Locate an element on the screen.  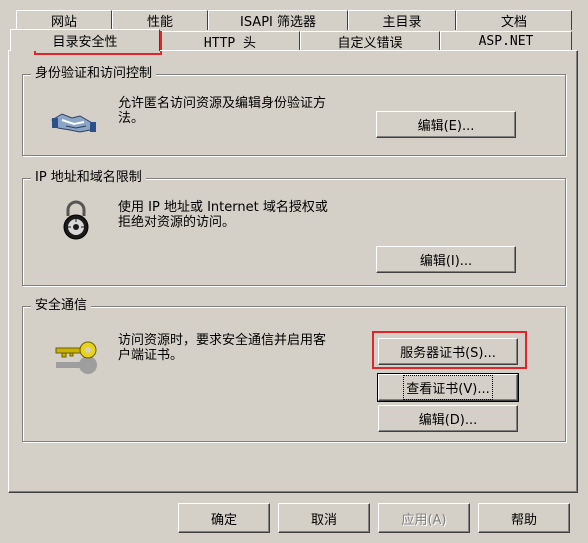
group-authentication-title: 身份验证和访问控制 is located at coordinates (94, 74).